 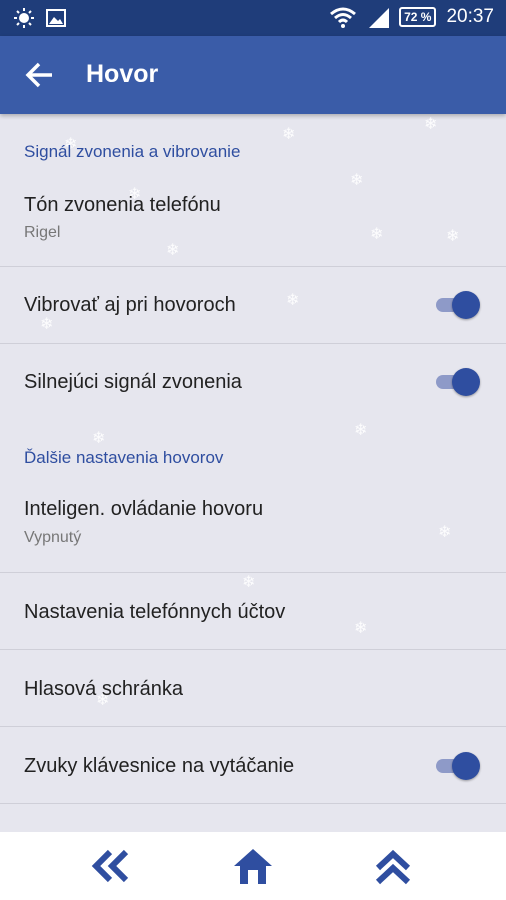 I want to click on image-icon, so click(x=56, y=18).